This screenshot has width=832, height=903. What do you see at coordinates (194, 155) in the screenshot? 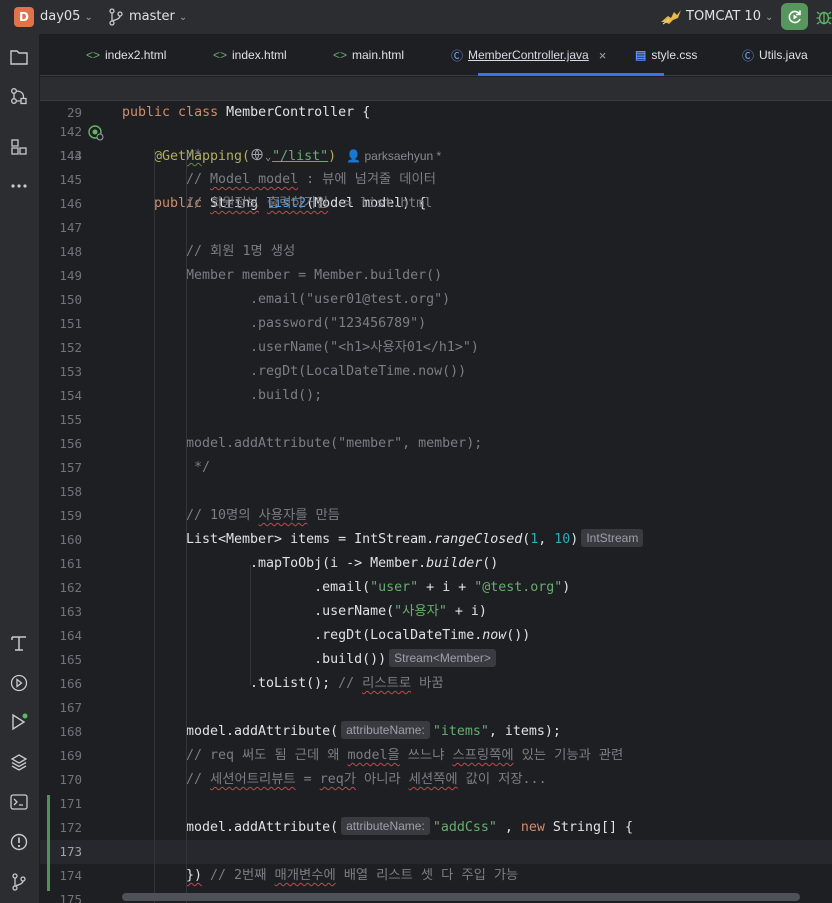
I see `code-text: /*` at bounding box center [194, 155].